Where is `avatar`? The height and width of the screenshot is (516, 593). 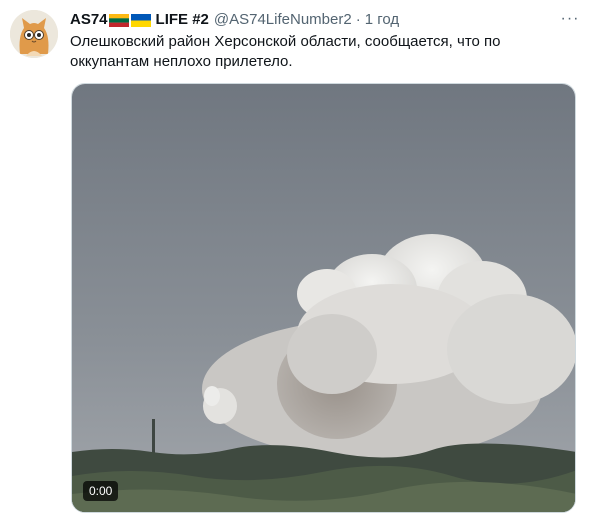
avatar is located at coordinates (34, 34).